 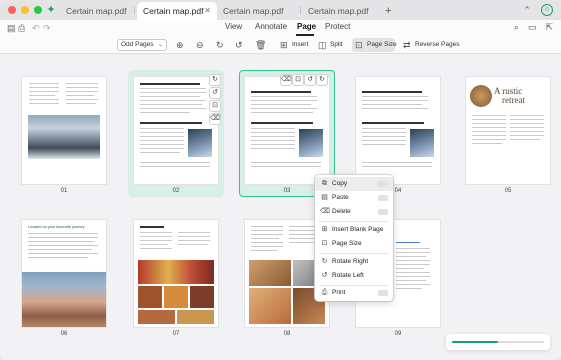 What do you see at coordinates (300, 45) in the screenshot?
I see `insert-button: Insert` at bounding box center [300, 45].